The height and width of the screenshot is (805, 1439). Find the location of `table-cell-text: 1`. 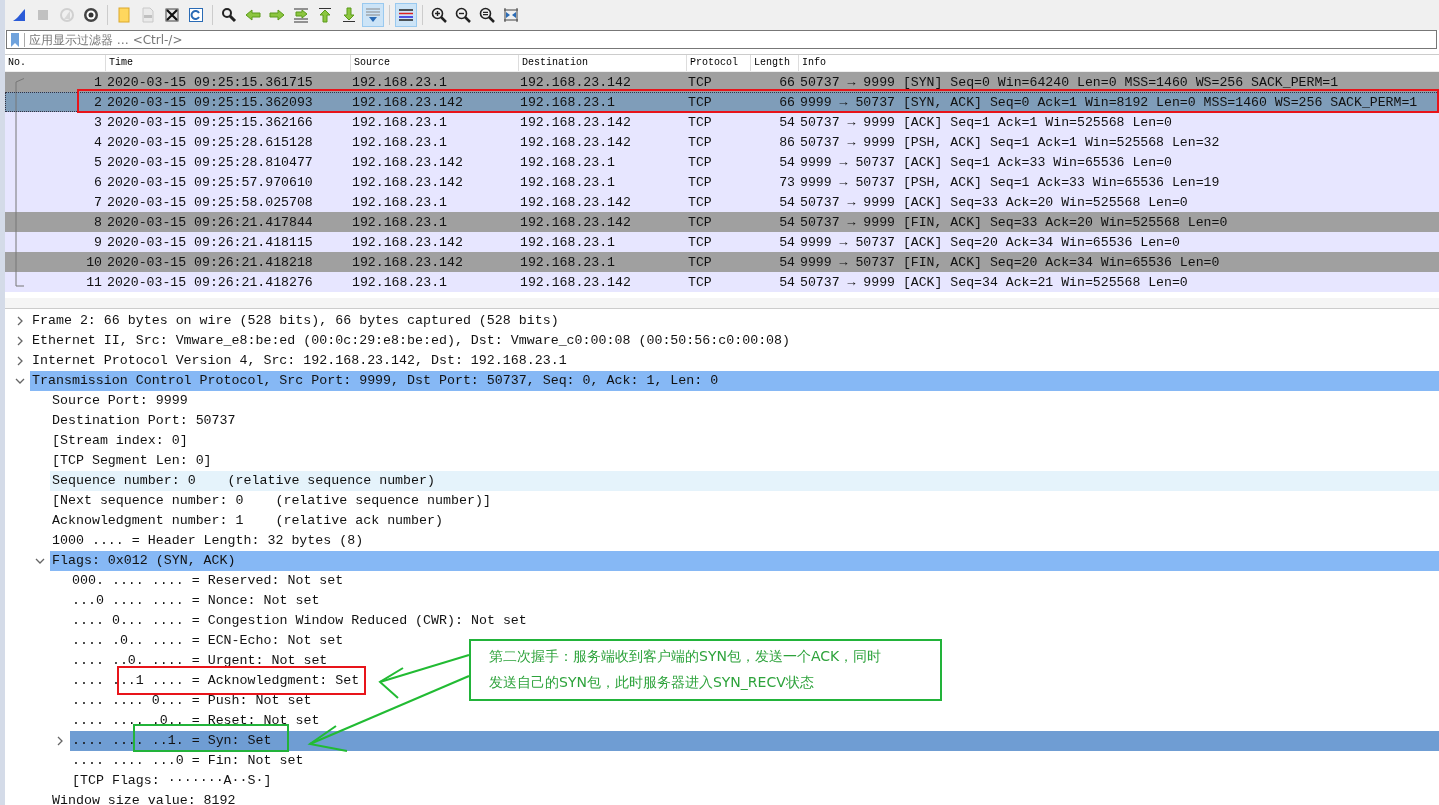

table-cell-text: 1 is located at coordinates (98, 82).